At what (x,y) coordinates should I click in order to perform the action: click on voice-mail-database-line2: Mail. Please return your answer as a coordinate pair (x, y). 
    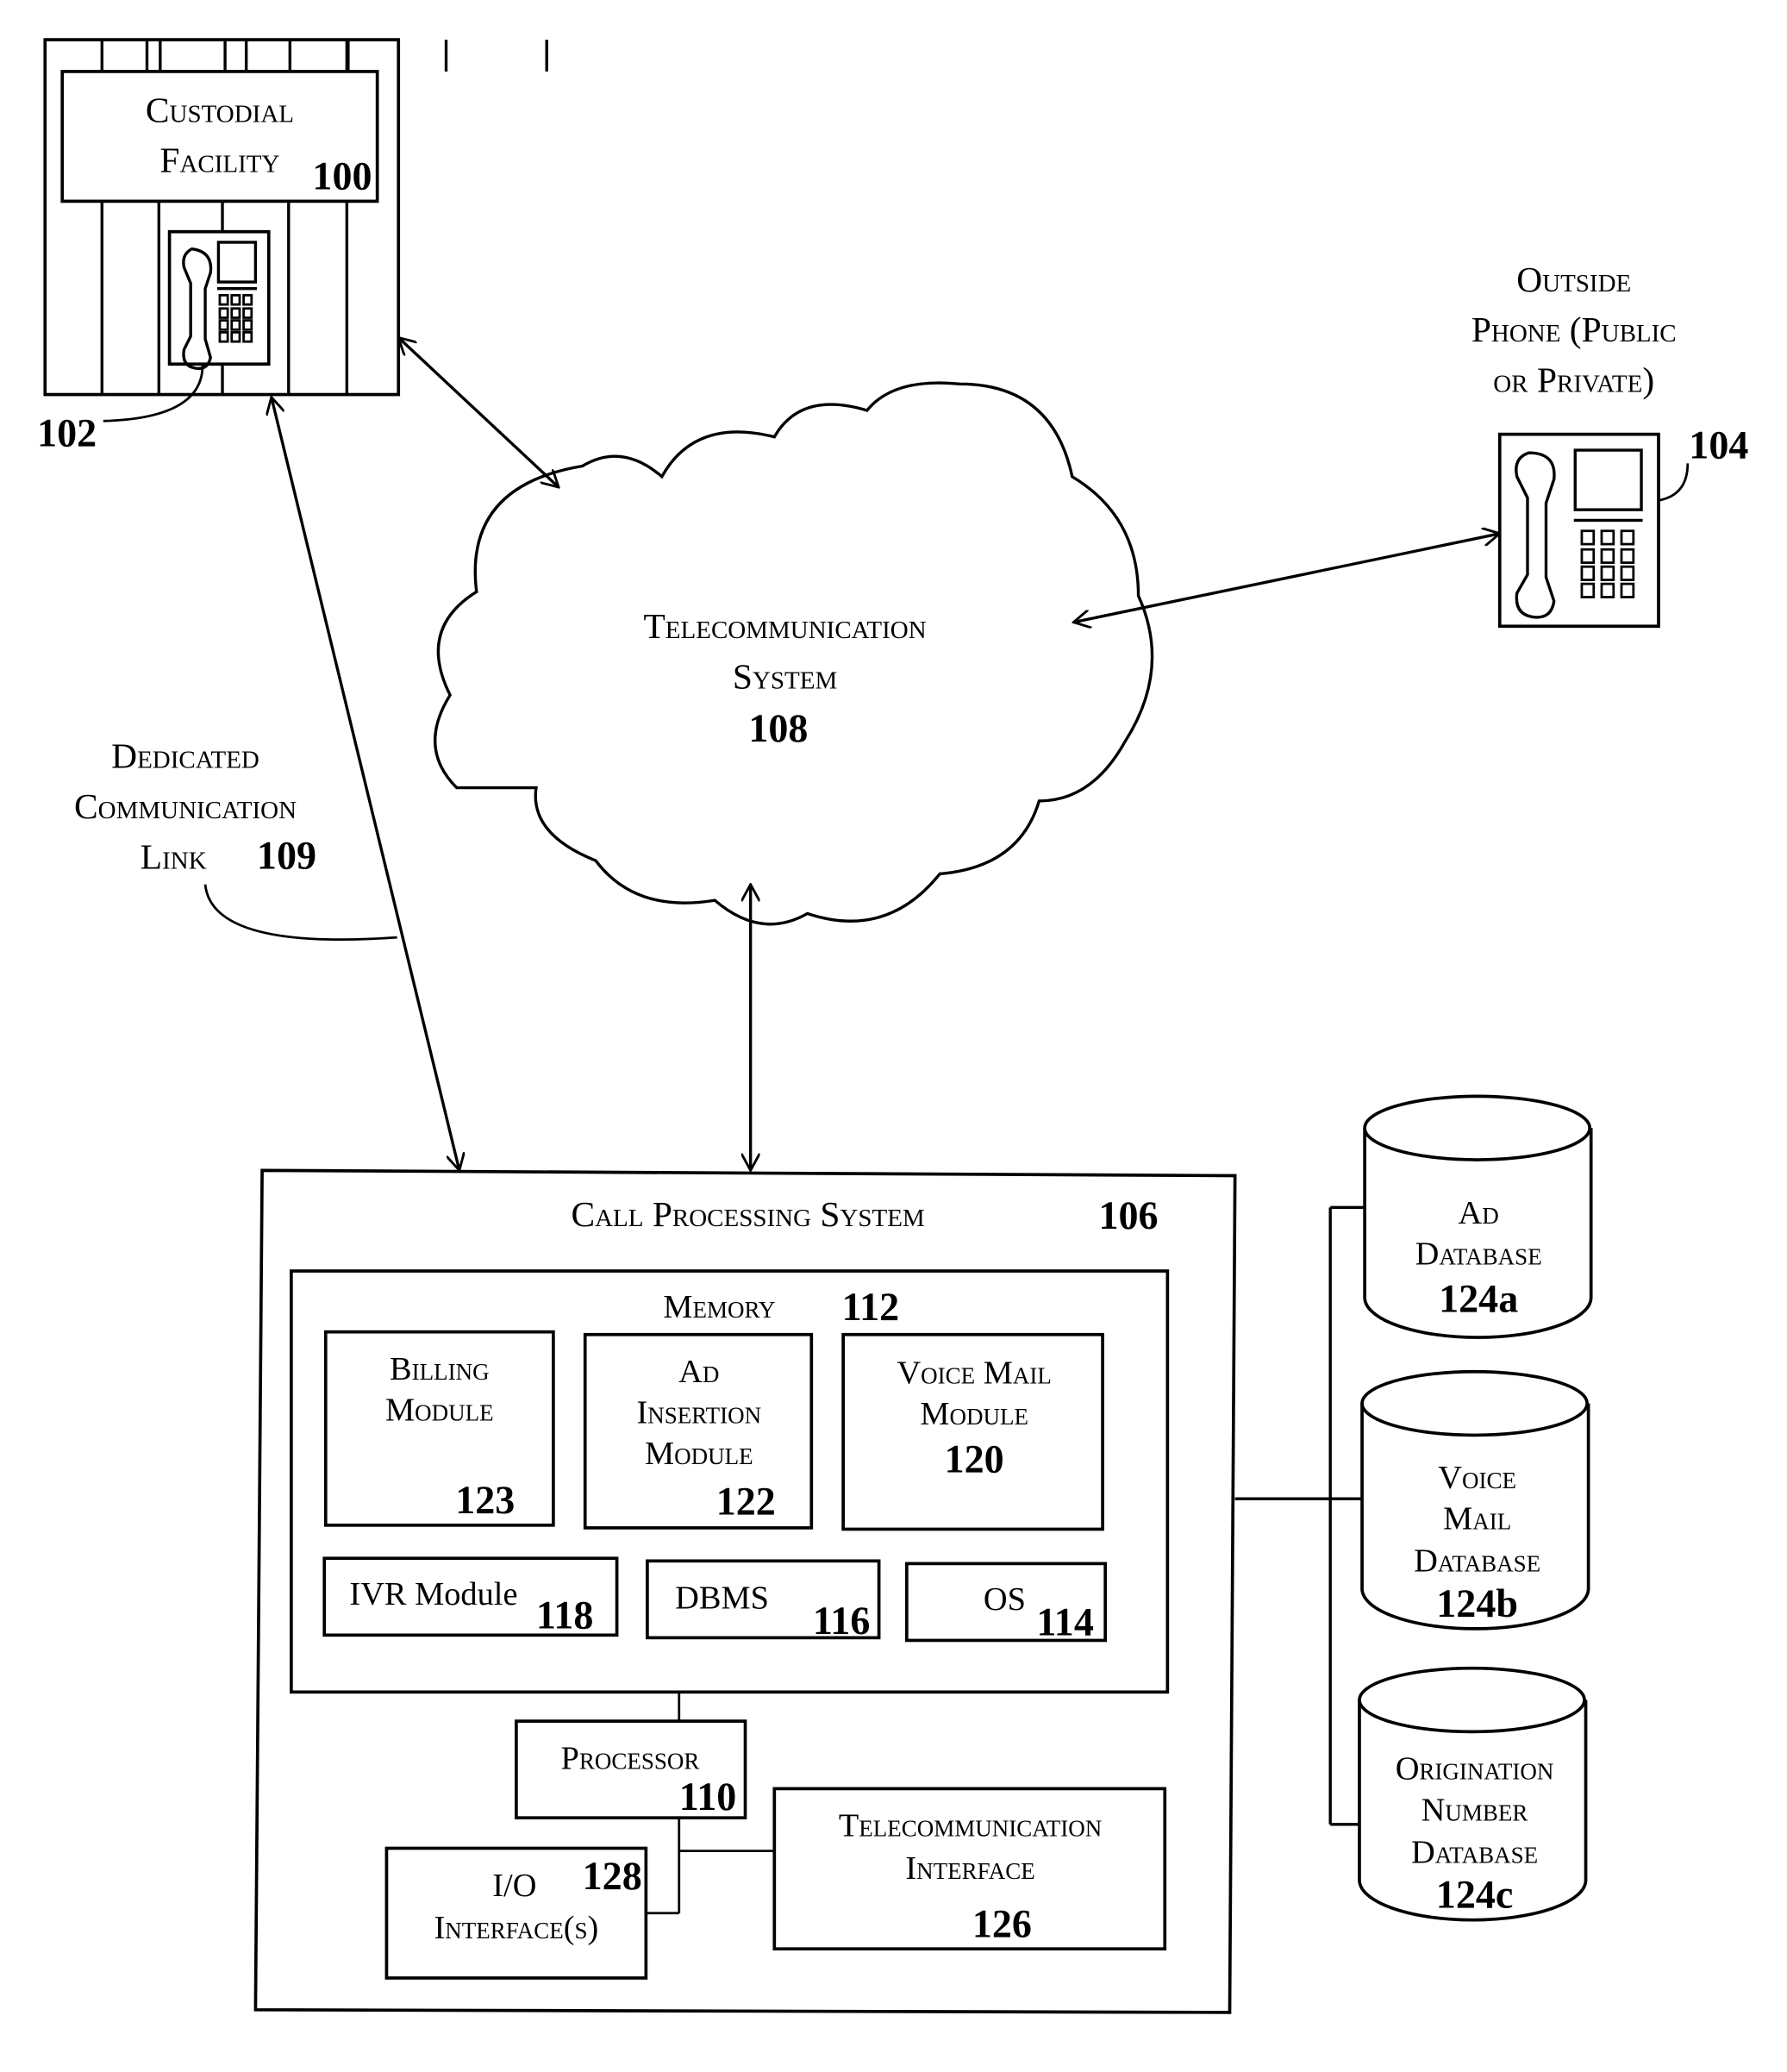
    Looking at the image, I should click on (1477, 1518).